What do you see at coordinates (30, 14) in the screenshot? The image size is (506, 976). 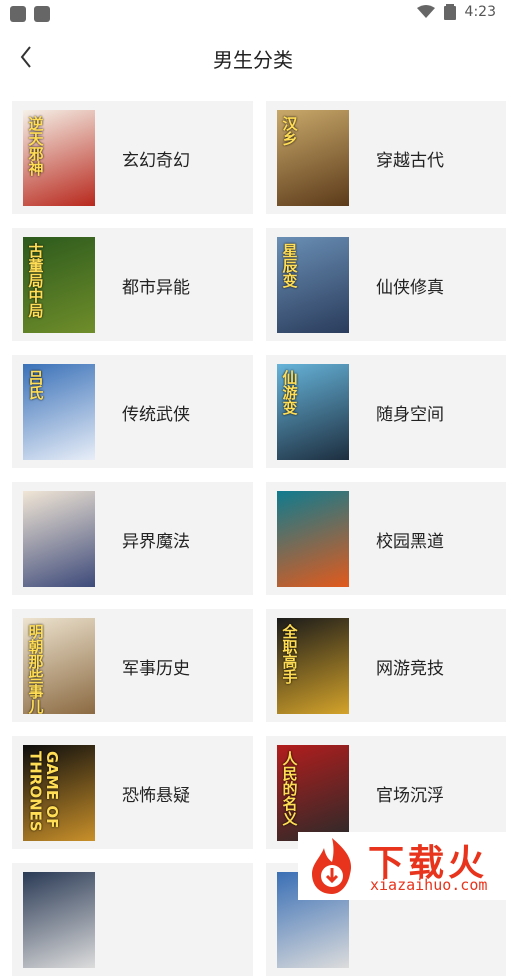 I see `notification-icons` at bounding box center [30, 14].